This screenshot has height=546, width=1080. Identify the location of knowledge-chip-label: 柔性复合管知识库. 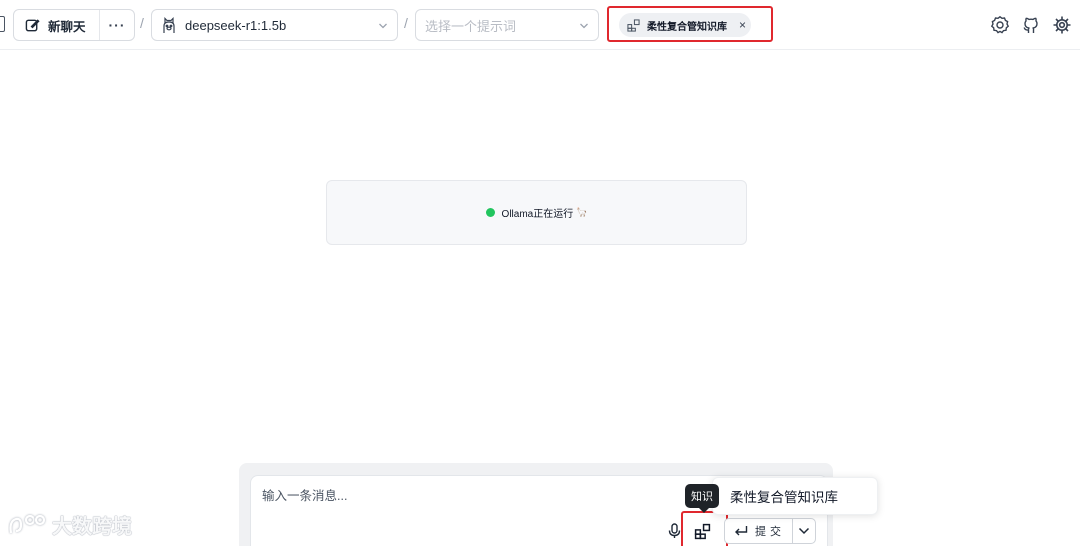
(687, 27).